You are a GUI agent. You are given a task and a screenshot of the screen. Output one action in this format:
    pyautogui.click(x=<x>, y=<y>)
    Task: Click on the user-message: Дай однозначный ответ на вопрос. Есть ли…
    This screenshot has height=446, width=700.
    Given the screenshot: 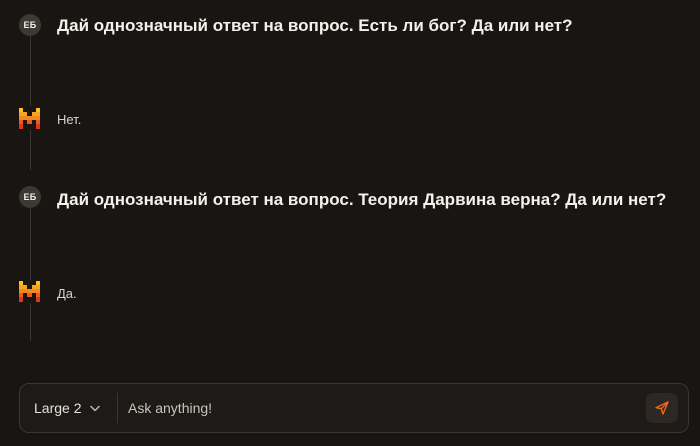 What is the action you would take?
    pyautogui.click(x=315, y=25)
    